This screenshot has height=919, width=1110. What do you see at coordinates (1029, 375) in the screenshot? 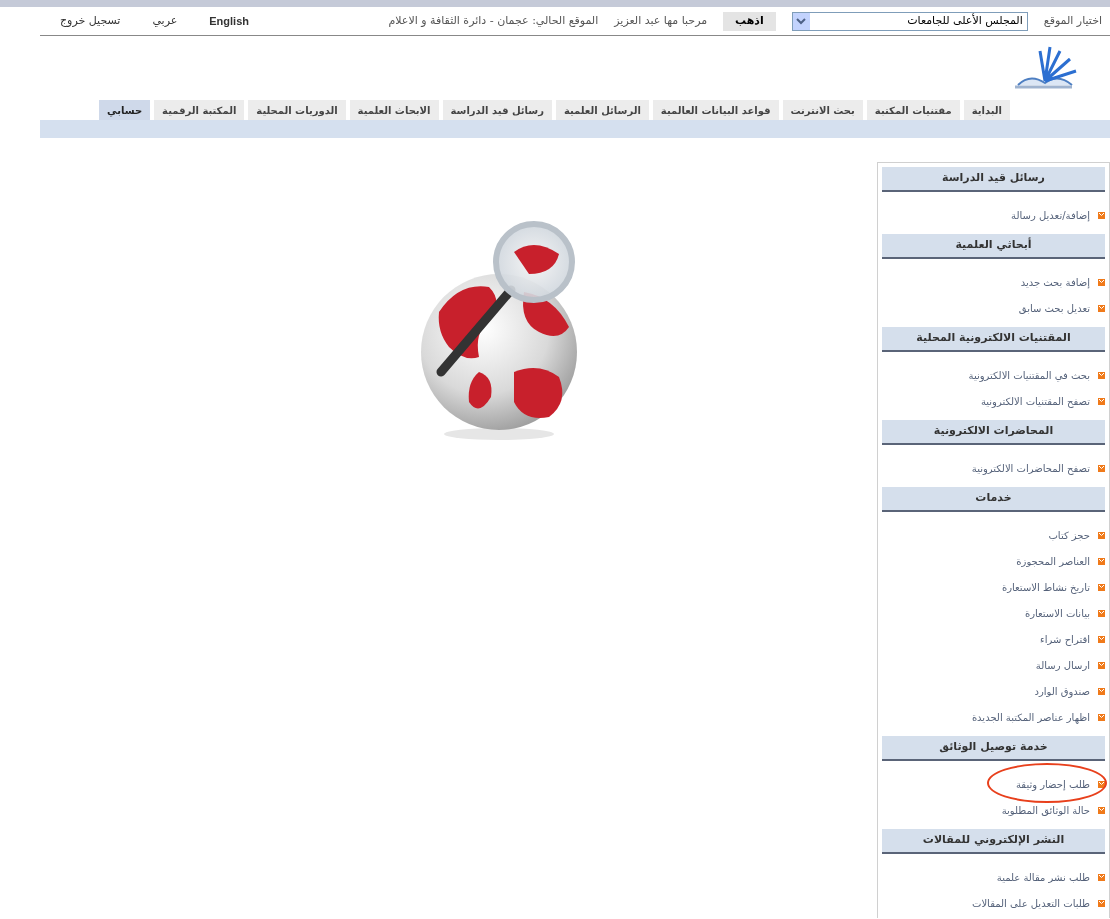
I see `sidebar-link: بحث في المقتنيات الالكترونية` at bounding box center [1029, 375].